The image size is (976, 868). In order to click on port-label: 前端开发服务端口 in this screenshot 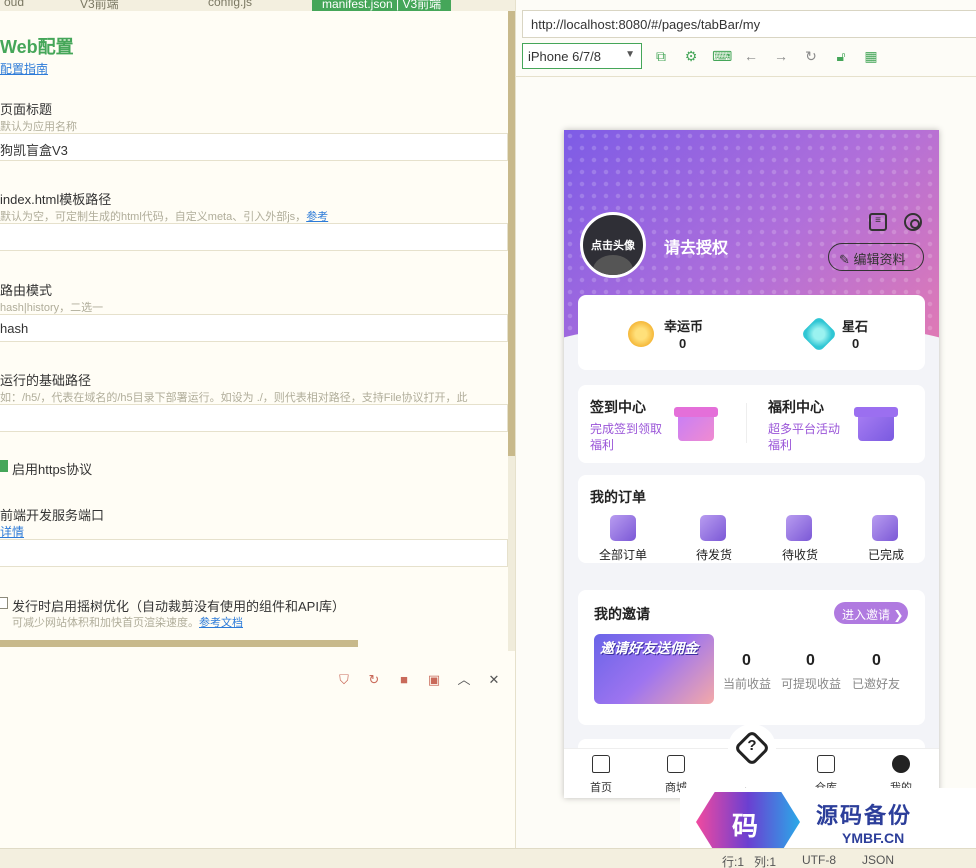, I will do `click(52, 515)`.